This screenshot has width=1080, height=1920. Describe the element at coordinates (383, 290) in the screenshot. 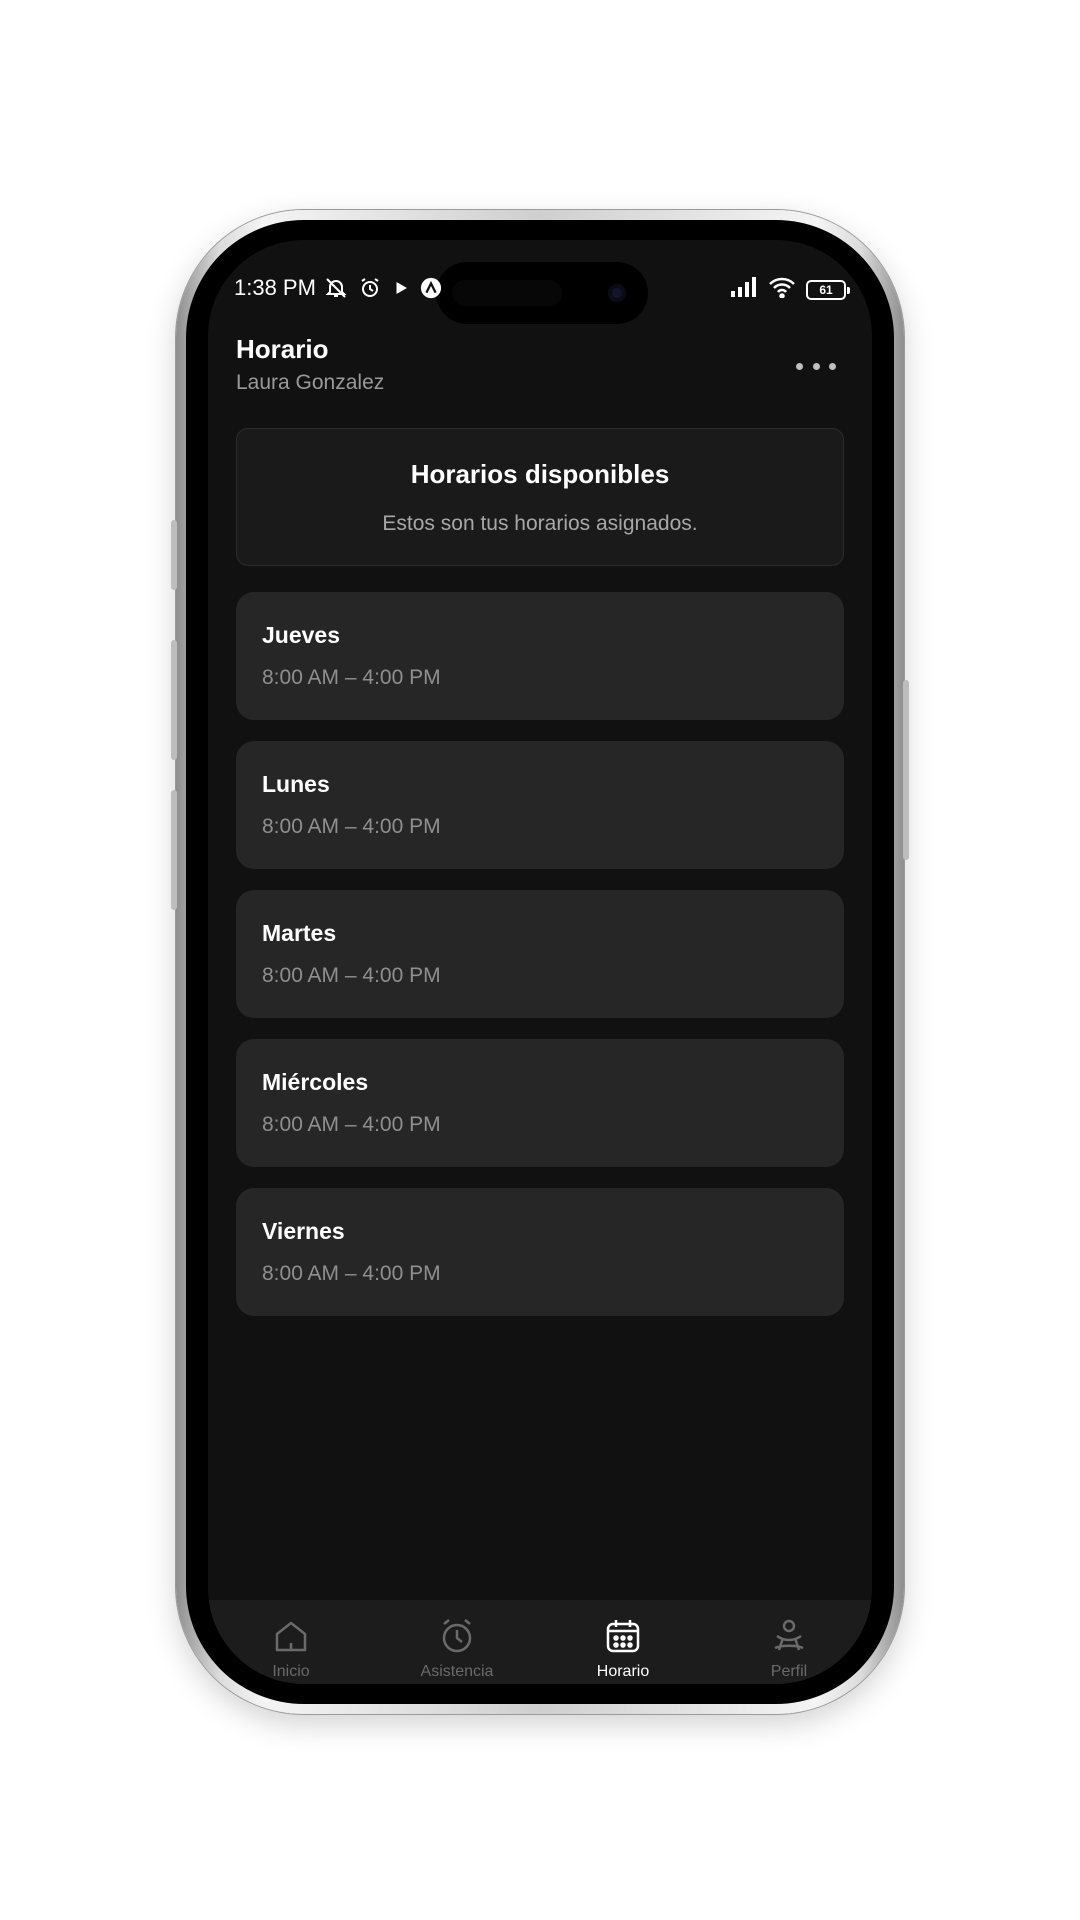

I see `status-icons-left` at that location.